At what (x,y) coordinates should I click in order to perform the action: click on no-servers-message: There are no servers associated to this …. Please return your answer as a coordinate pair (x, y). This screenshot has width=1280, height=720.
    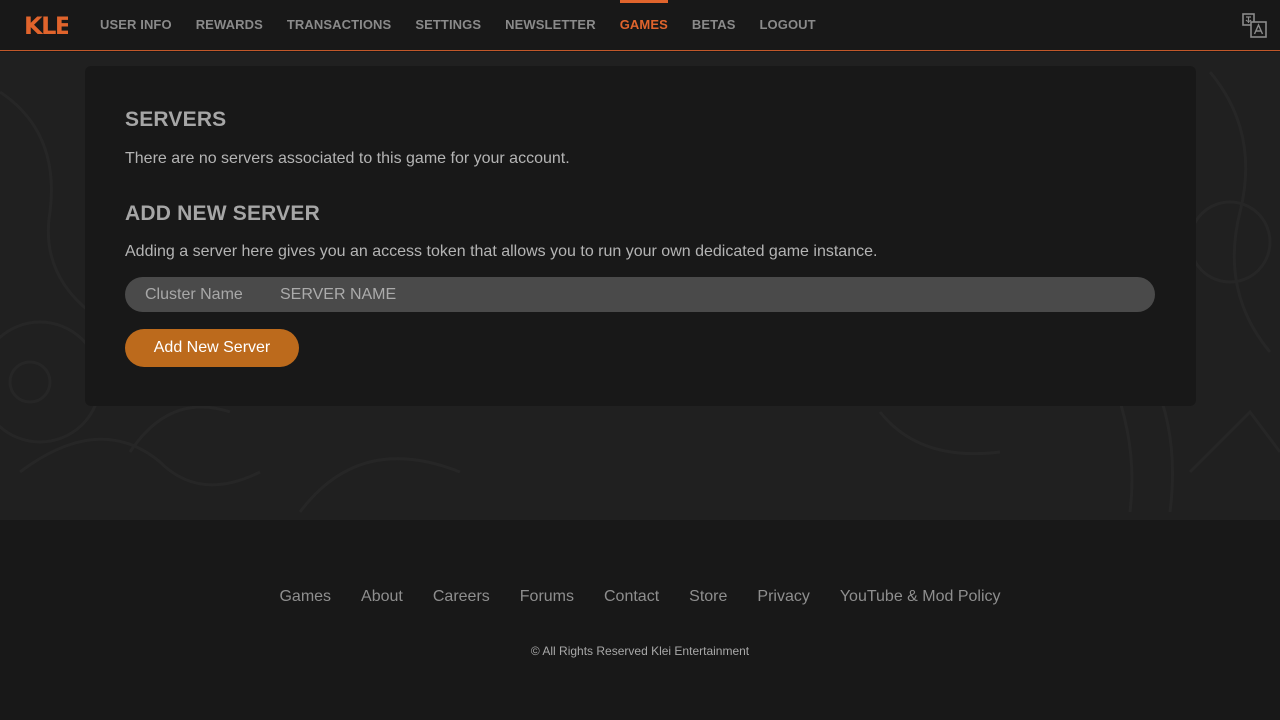
    Looking at the image, I should click on (347, 158).